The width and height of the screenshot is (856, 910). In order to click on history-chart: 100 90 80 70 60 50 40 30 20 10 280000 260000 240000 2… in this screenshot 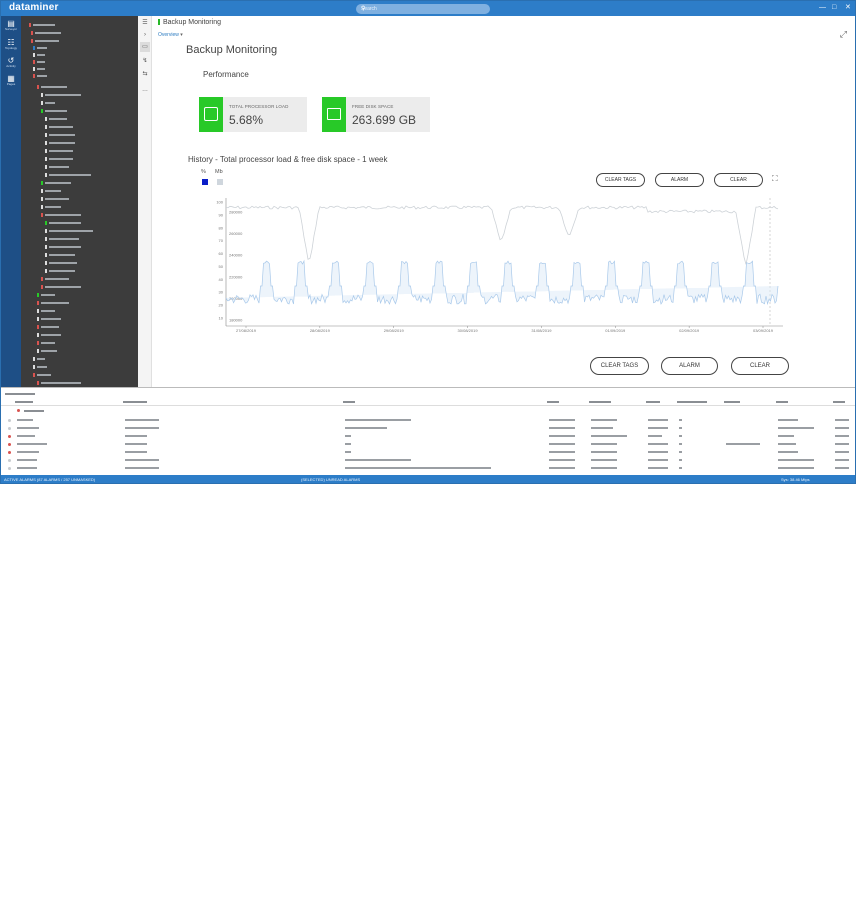, I will do `click(493, 266)`.